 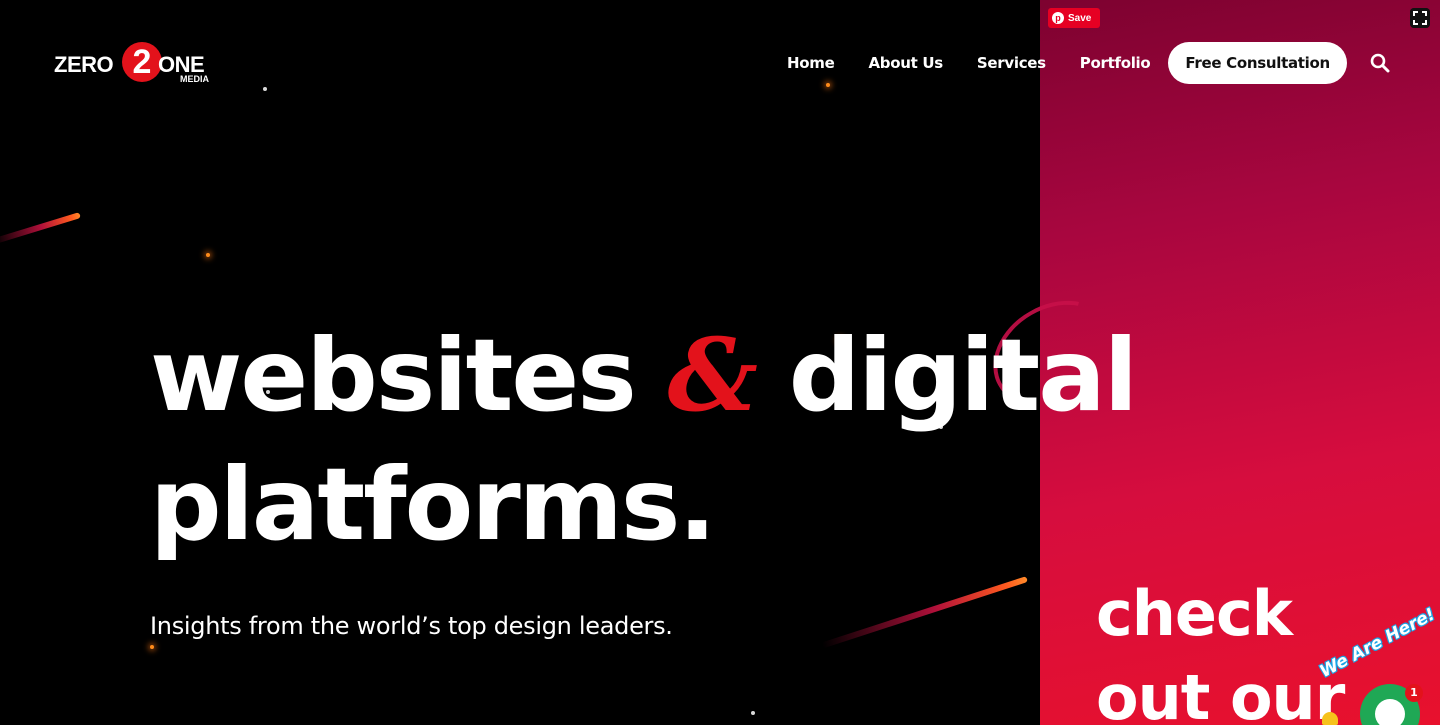 What do you see at coordinates (963, 375) in the screenshot?
I see `hero-word-digital: digital` at bounding box center [963, 375].